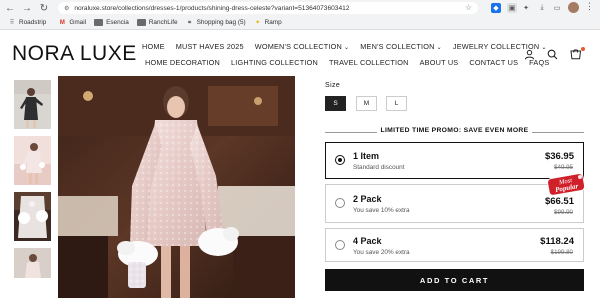 Image resolution: width=600 pixels, height=298 pixels. What do you see at coordinates (10, 8) in the screenshot?
I see `back-icon: ←` at bounding box center [10, 8].